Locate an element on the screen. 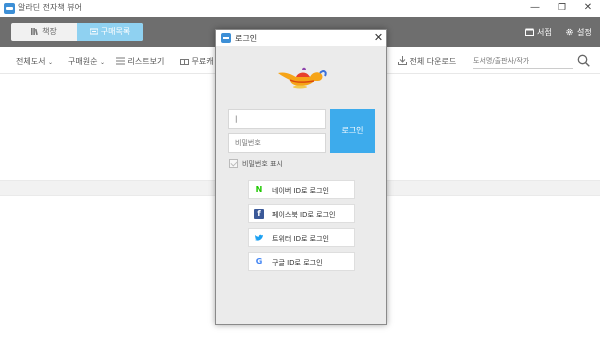 The width and height of the screenshot is (600, 348). dialog-title-bar: 로그인 ✕ is located at coordinates (301, 38).